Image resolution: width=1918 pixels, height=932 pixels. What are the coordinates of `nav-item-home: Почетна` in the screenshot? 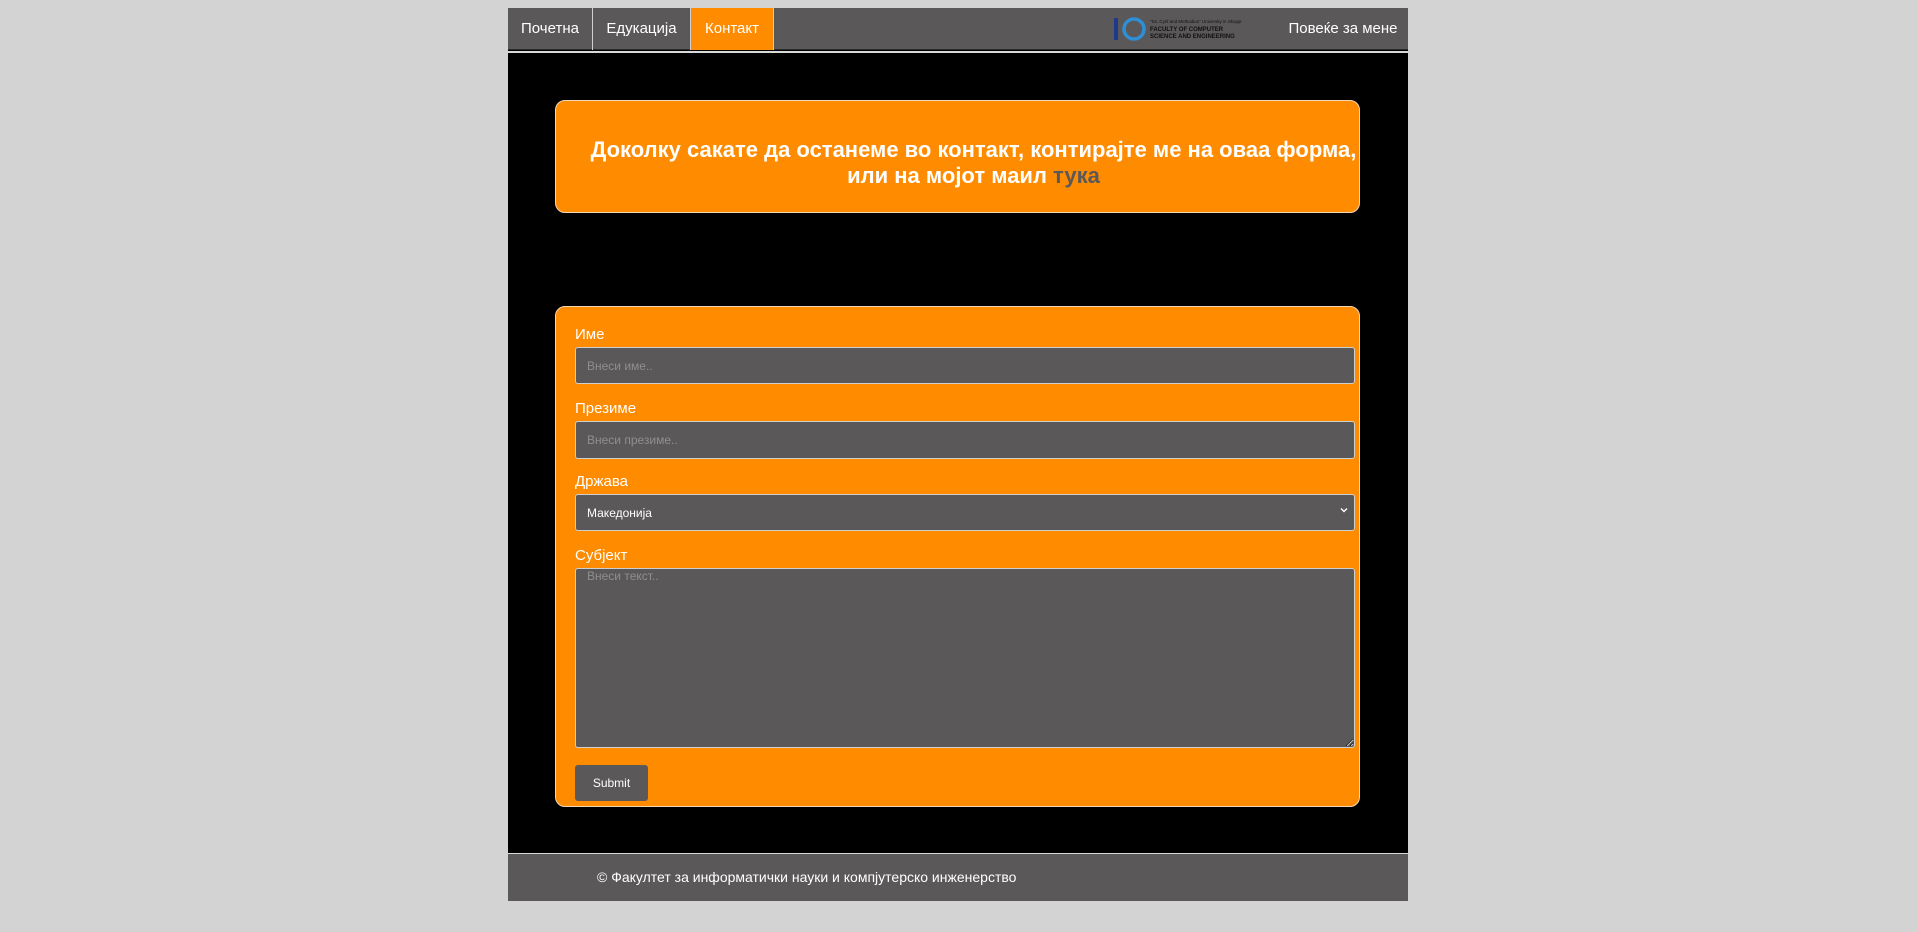 It's located at (550, 29).